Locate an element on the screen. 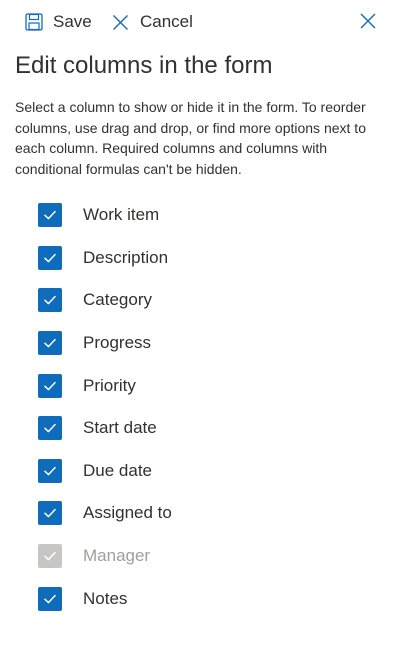 The height and width of the screenshot is (662, 400). column-label: Assigned to is located at coordinates (127, 513).